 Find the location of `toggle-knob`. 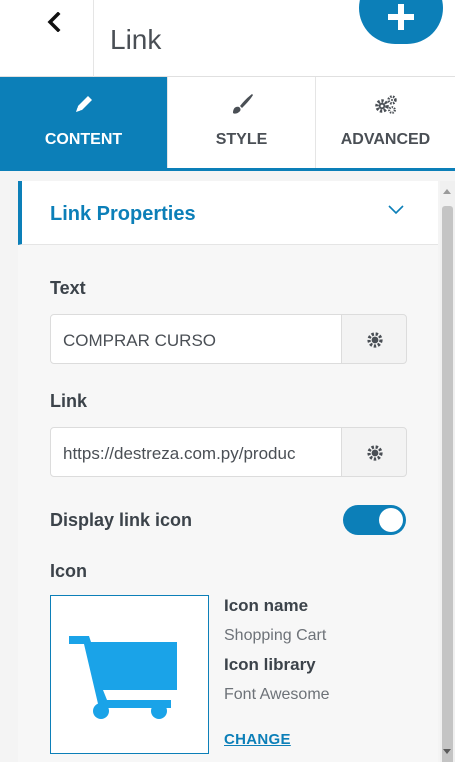

toggle-knob is located at coordinates (391, 520).